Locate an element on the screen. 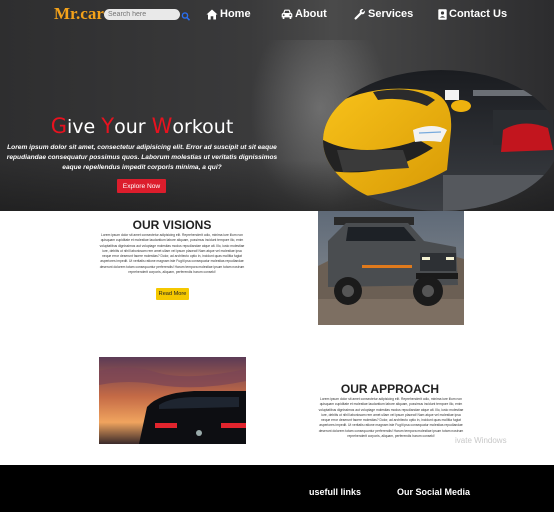 The image size is (554, 512). footer is located at coordinates (277, 488).